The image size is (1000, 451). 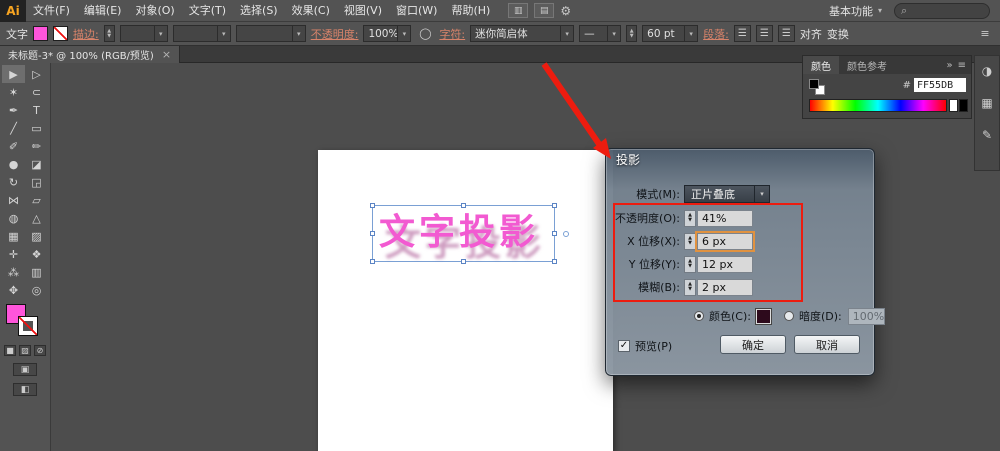 I want to click on tool-selection: ▶, so click(x=13, y=74).